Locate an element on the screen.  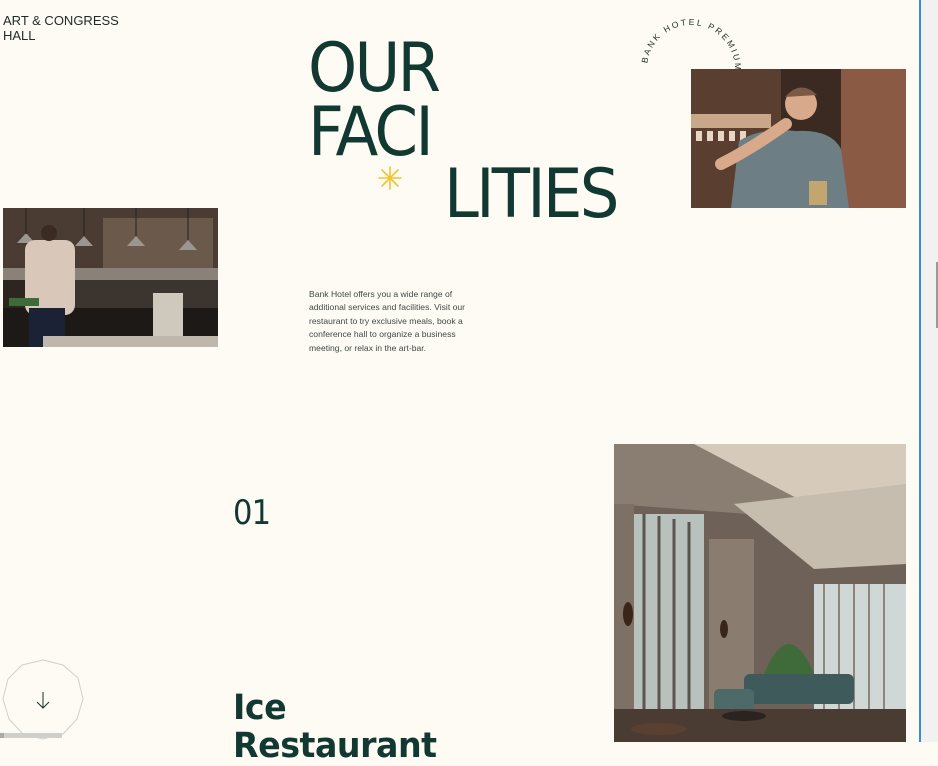
scroll-down-button is located at coordinates (43, 699).